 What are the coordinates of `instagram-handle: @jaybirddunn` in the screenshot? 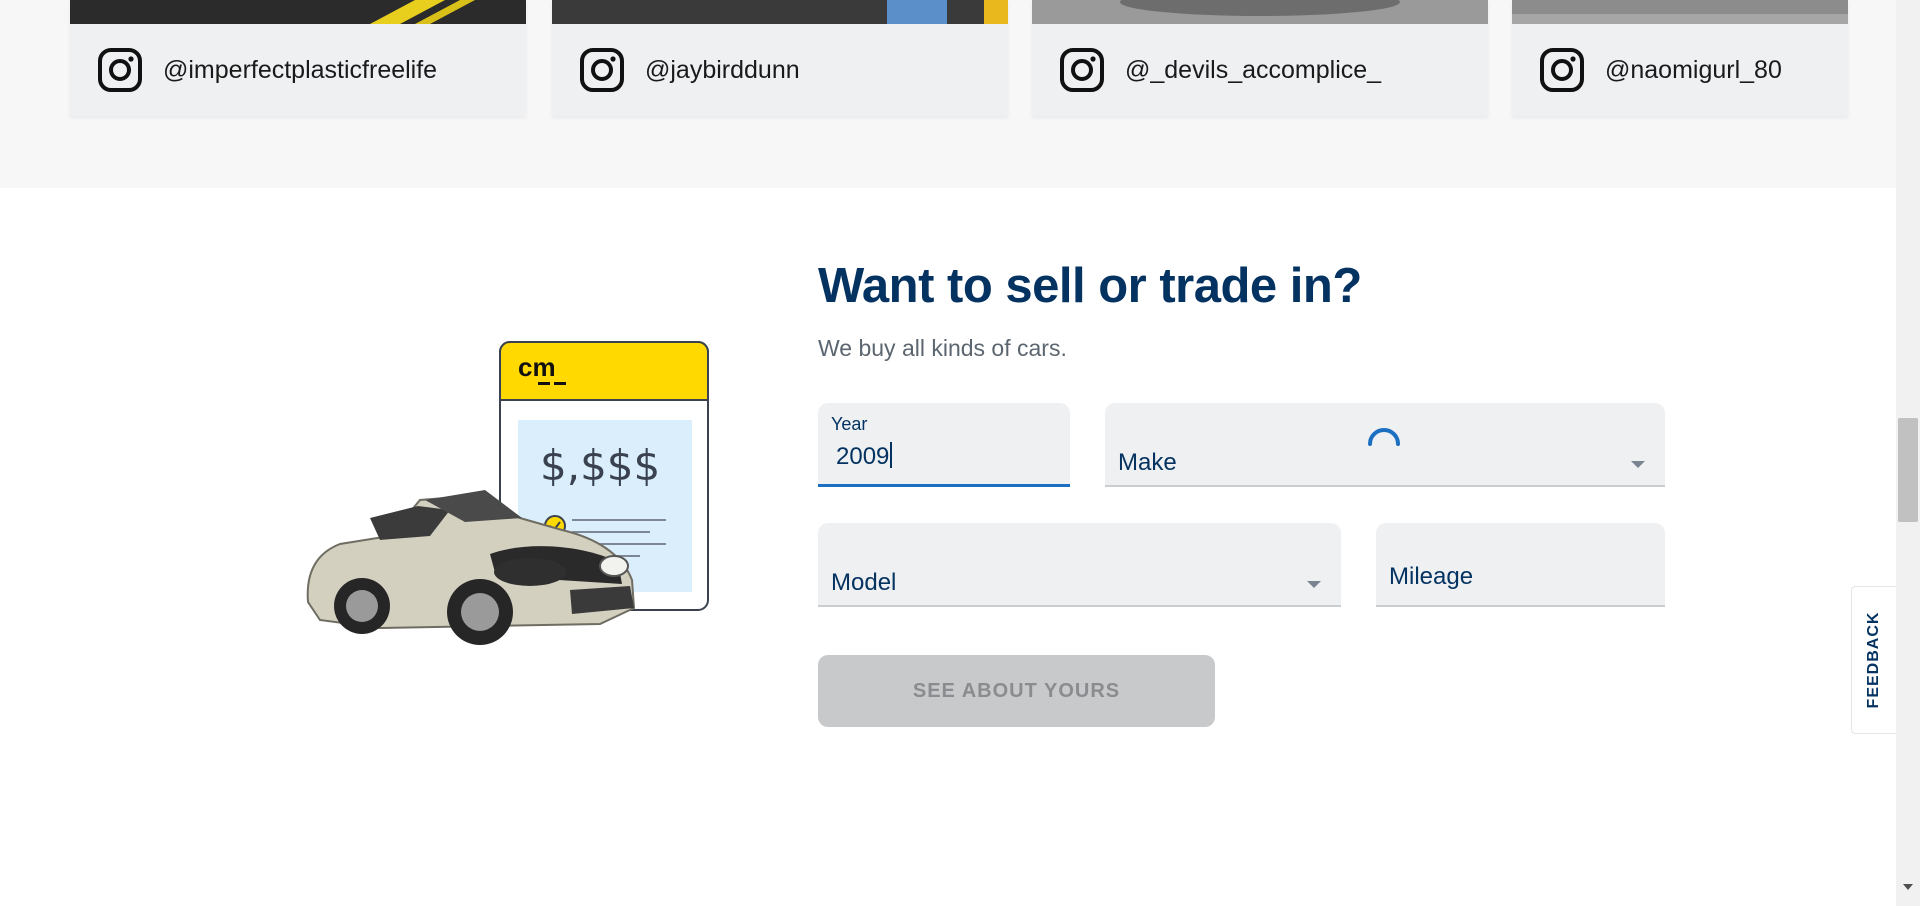 It's located at (722, 70).